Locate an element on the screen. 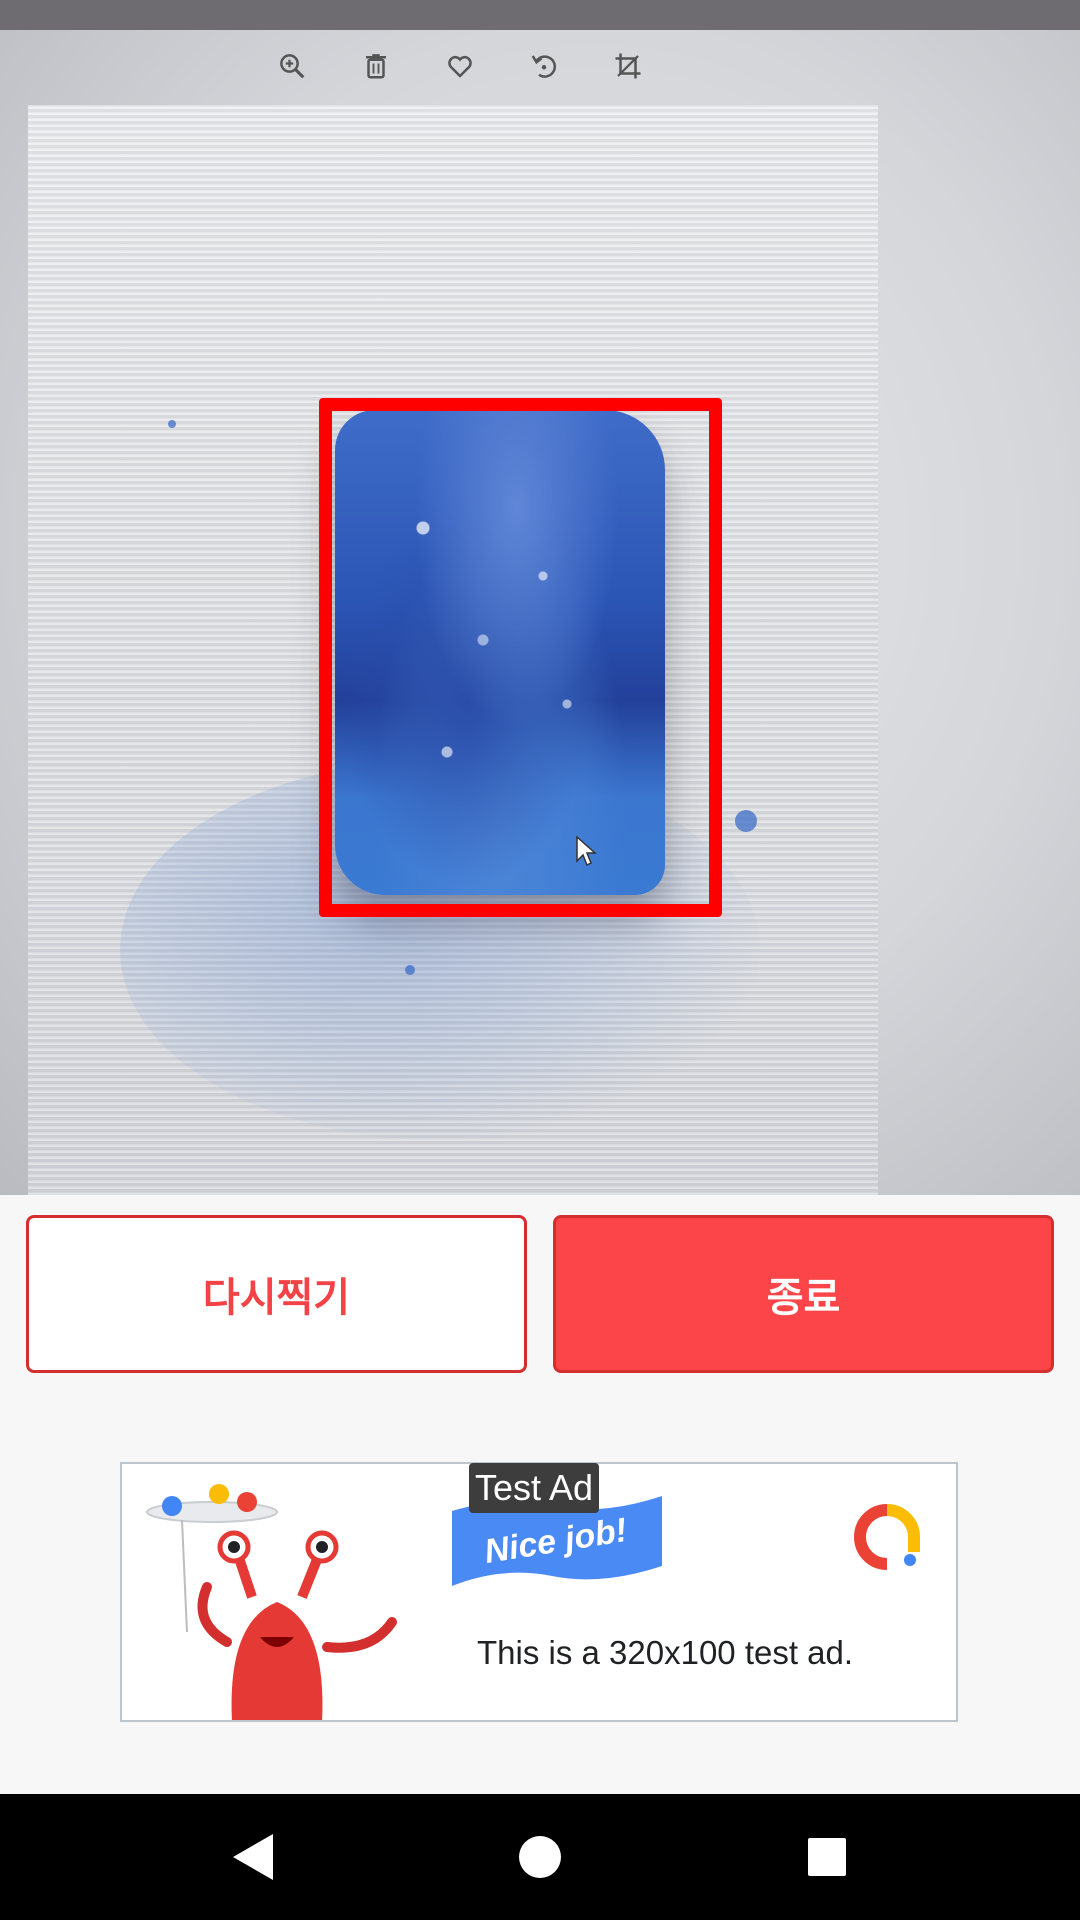 The width and height of the screenshot is (1080, 1920). ad-body-text: This is a 320x100 test ad. is located at coordinates (665, 1652).